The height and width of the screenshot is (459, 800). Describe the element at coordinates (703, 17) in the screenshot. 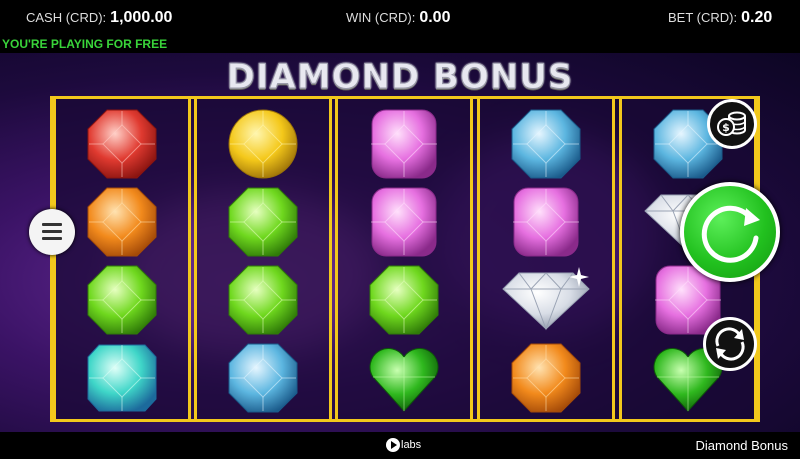

I see `bet-label: BET (CRD):` at that location.